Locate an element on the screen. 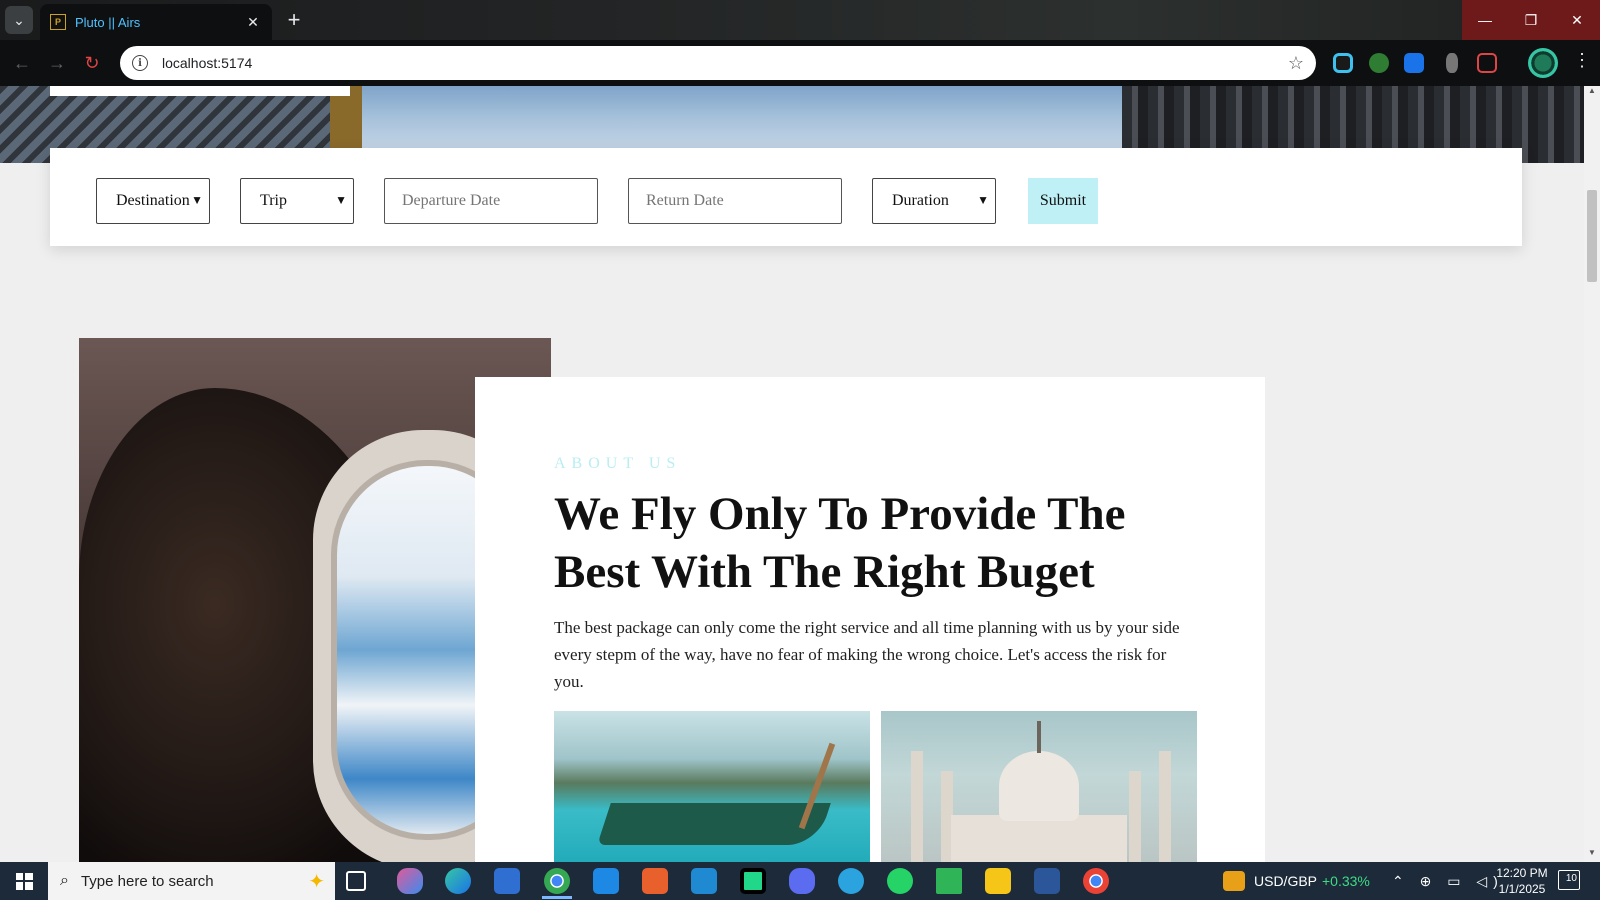 The width and height of the screenshot is (1600, 900). duration-select: Duration ▼ is located at coordinates (934, 201).